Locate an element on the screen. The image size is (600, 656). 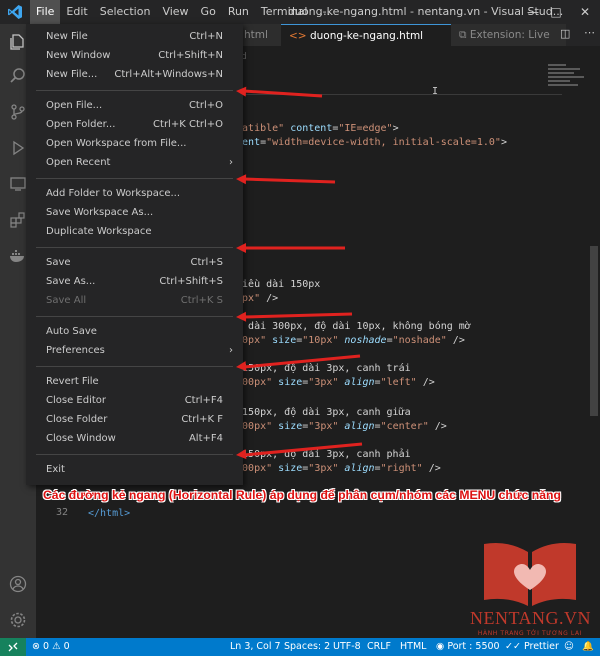
menu-item-label: Duplicate Workspace is located at coordinates (99, 231).